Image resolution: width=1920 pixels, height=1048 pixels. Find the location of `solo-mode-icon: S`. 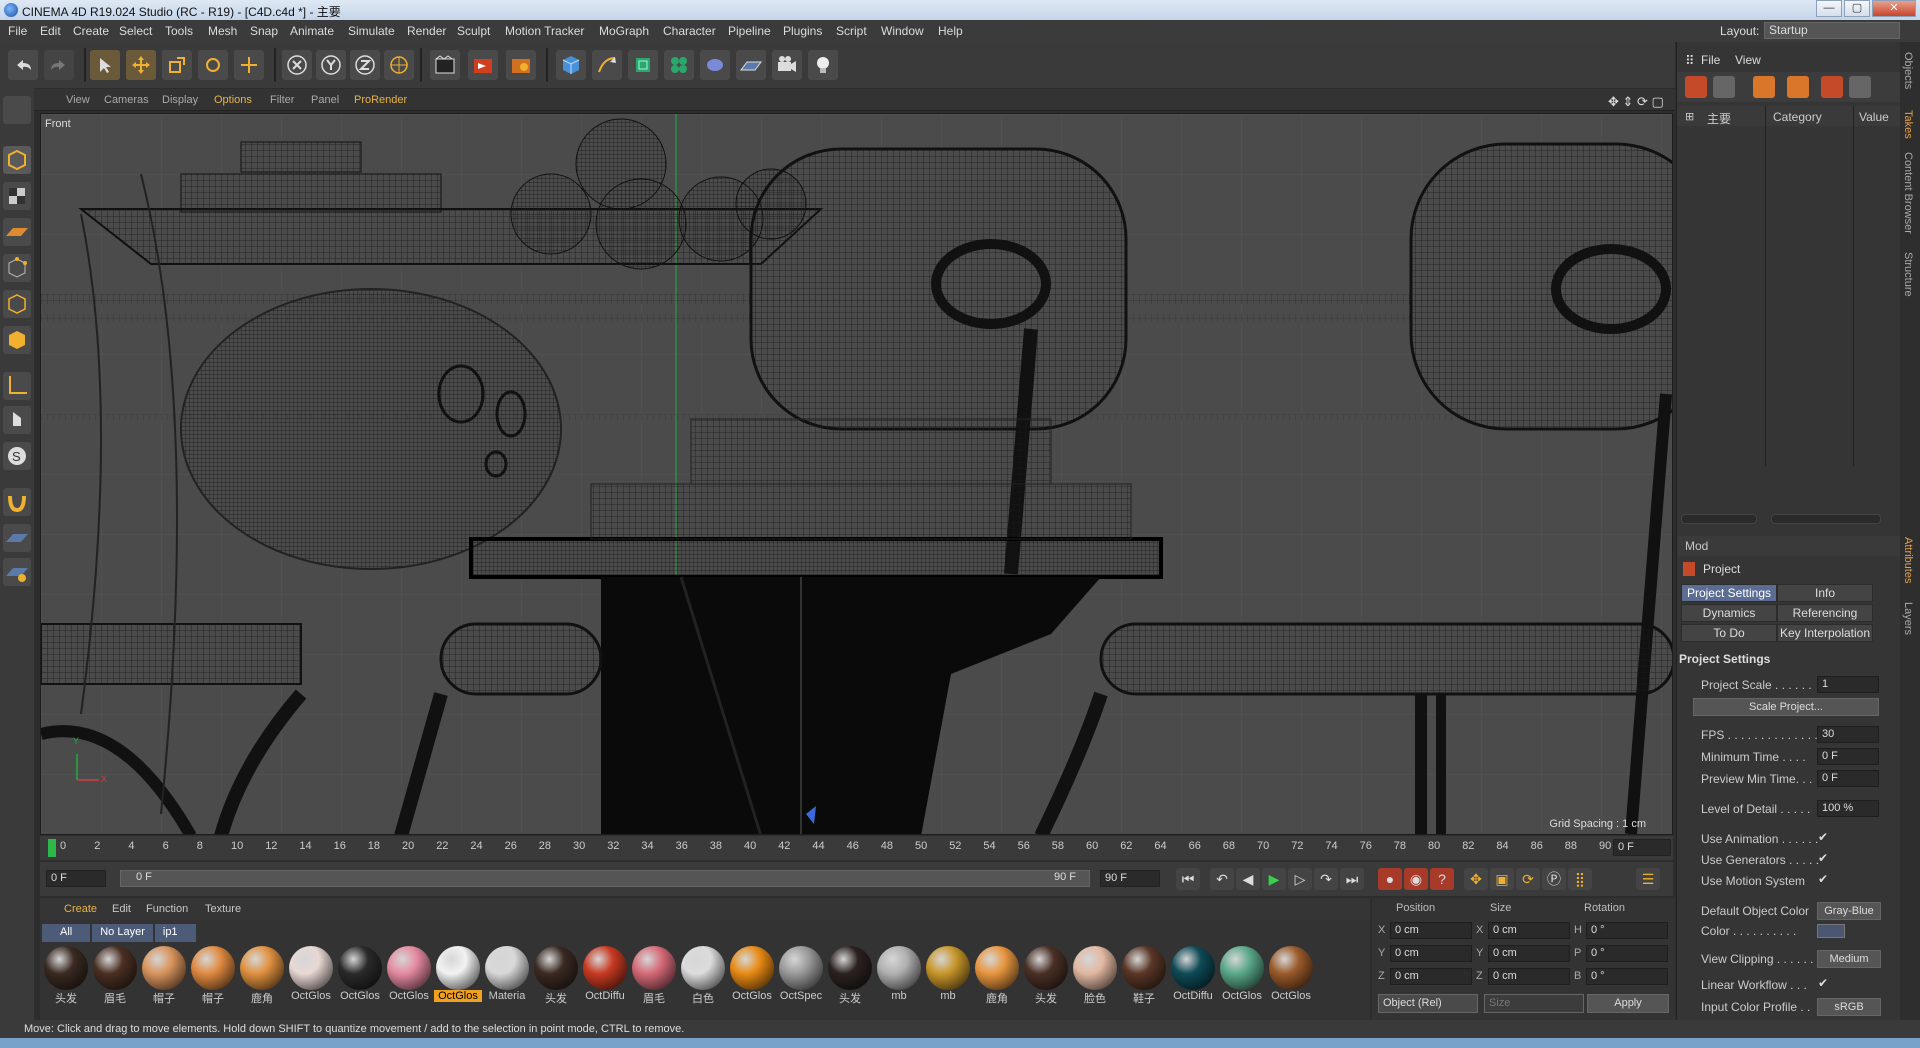

solo-mode-icon: S is located at coordinates (17, 456).